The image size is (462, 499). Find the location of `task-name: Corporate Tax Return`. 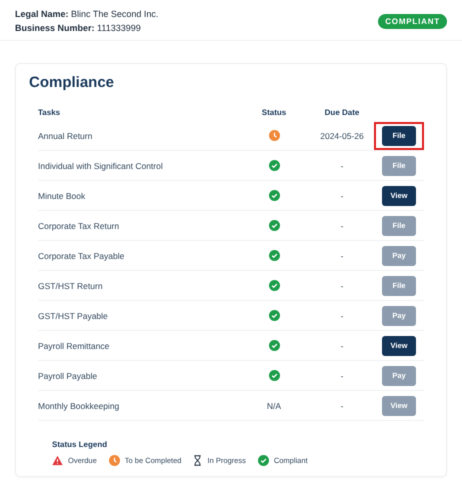

task-name: Corporate Tax Return is located at coordinates (79, 225).